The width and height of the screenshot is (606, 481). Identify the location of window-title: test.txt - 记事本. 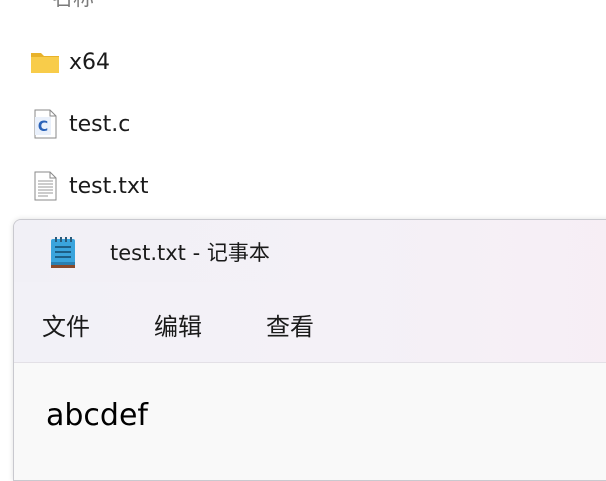
(190, 253).